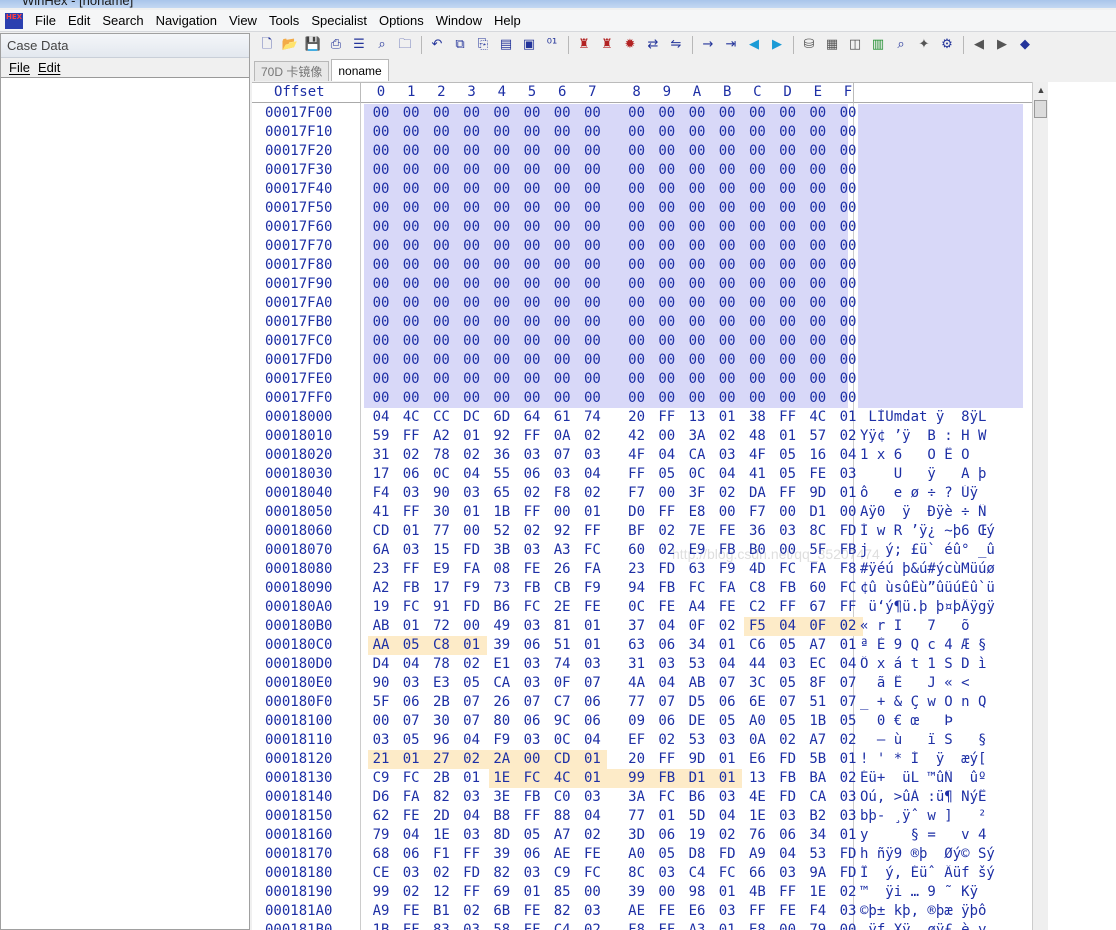 Image resolution: width=1116 pixels, height=930 pixels. What do you see at coordinates (502, 569) in the screenshot?
I see `hex-byte: 08` at bounding box center [502, 569].